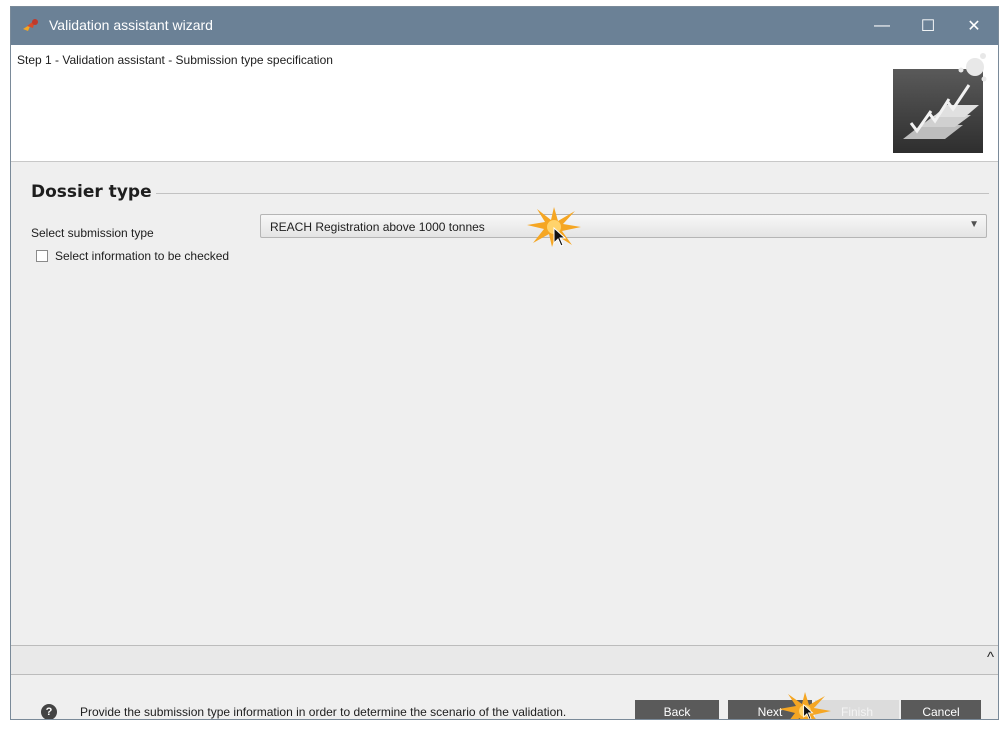  What do you see at coordinates (504, 660) in the screenshot?
I see `collapse-panel-bar: ^` at bounding box center [504, 660].